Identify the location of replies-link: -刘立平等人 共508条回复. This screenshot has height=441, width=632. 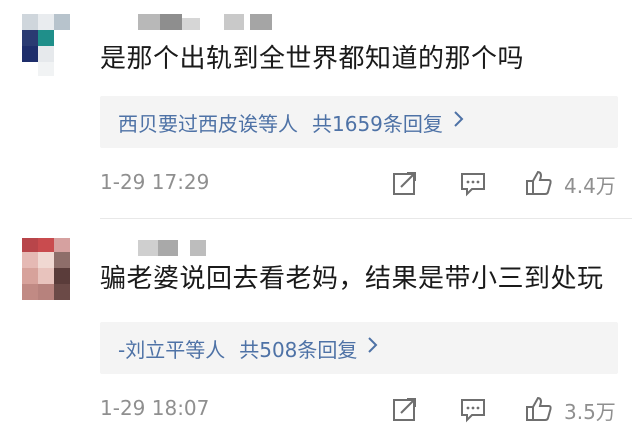
(359, 348).